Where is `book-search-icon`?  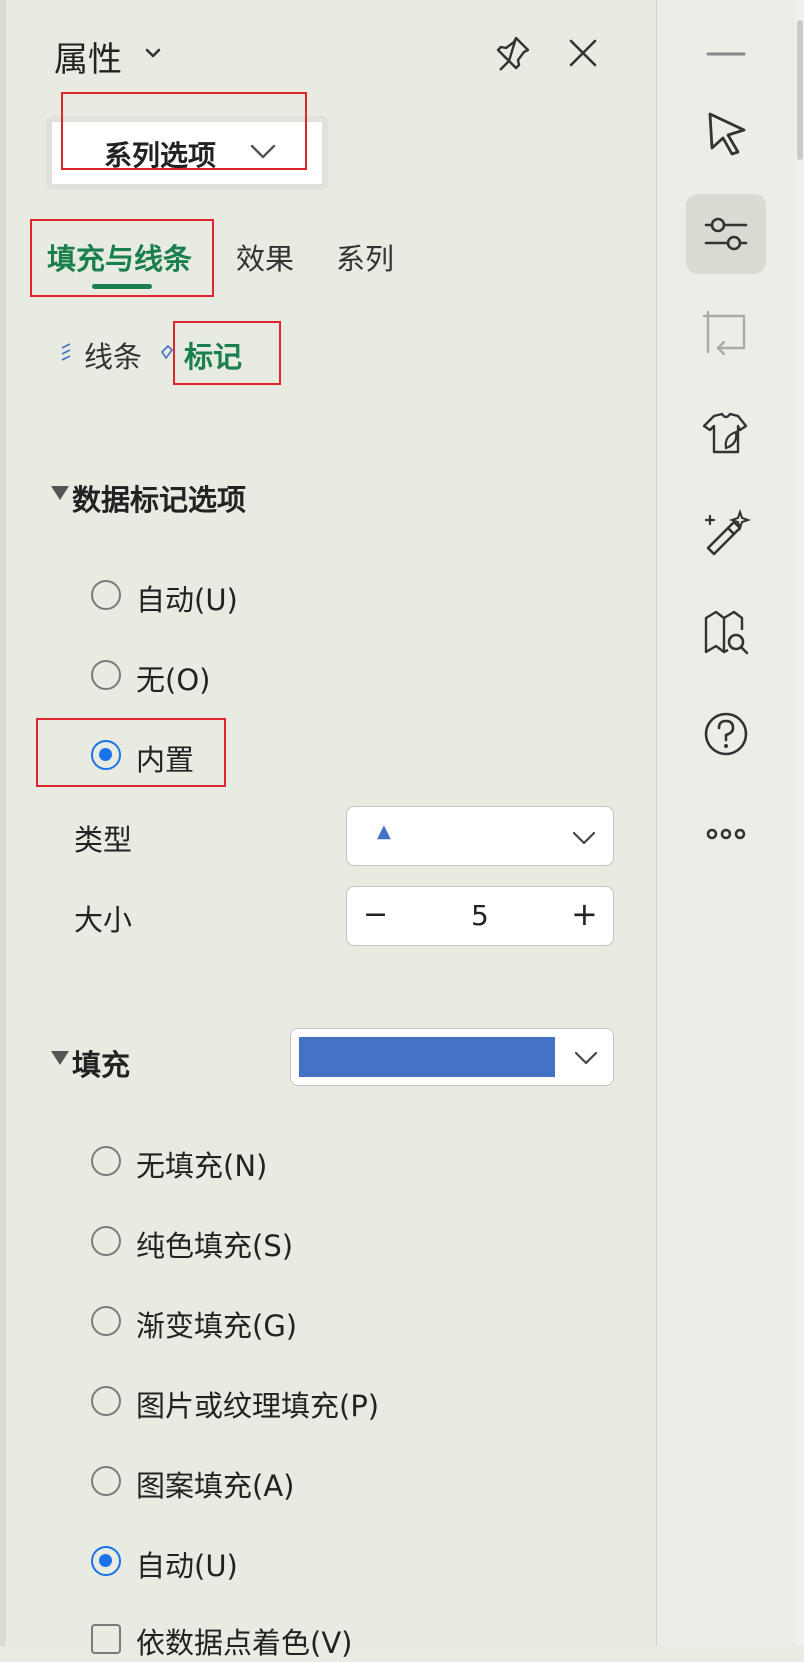 book-search-icon is located at coordinates (726, 634).